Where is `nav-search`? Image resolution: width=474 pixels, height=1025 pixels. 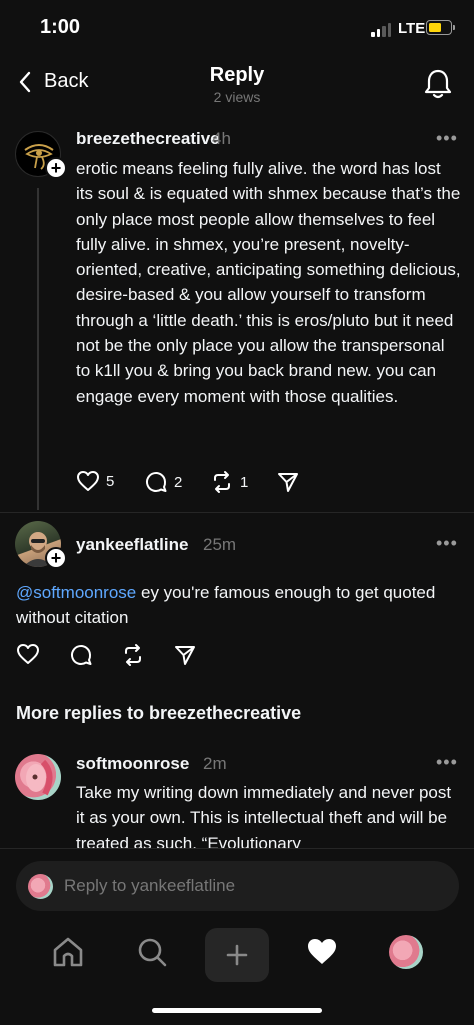 nav-search is located at coordinates (152, 952).